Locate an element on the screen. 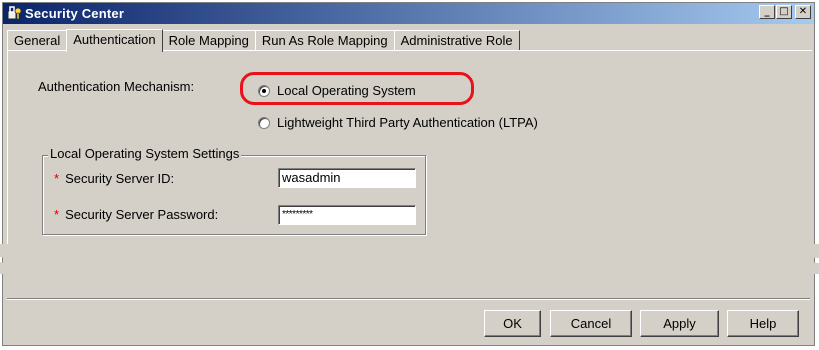  radio-button-selected is located at coordinates (264, 90).